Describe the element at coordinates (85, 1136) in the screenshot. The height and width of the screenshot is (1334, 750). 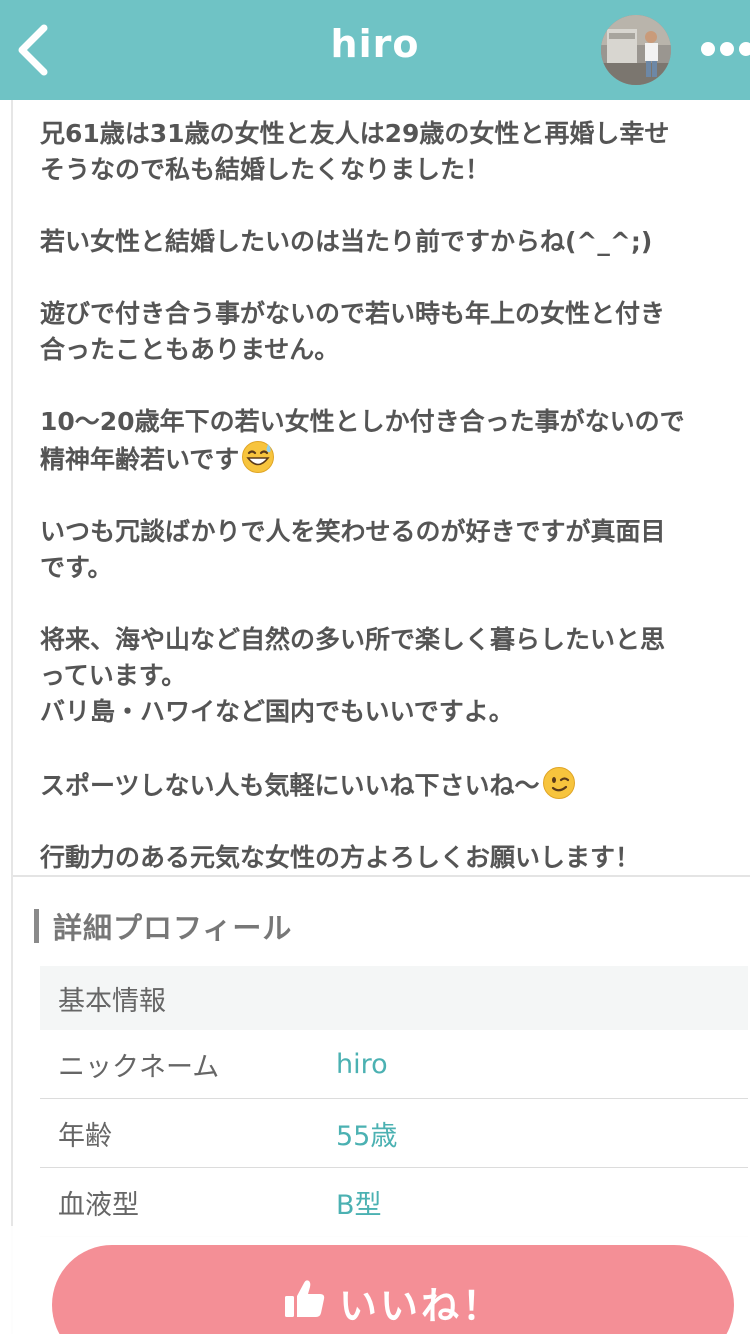
I see `row-label: 年齢` at that location.